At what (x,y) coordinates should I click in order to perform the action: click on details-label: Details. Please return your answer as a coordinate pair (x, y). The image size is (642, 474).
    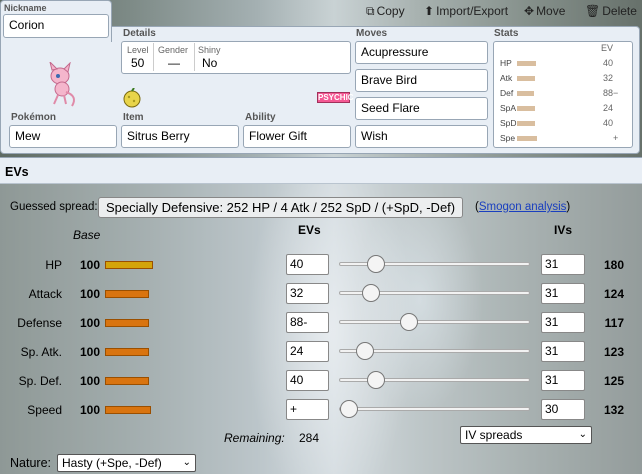
    Looking at the image, I should click on (139, 33).